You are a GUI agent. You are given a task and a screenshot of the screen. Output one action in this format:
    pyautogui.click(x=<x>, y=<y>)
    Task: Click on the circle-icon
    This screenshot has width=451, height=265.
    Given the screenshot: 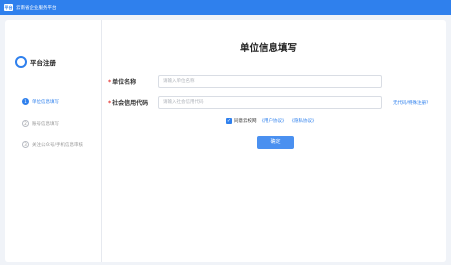 What is the action you would take?
    pyautogui.click(x=21, y=62)
    